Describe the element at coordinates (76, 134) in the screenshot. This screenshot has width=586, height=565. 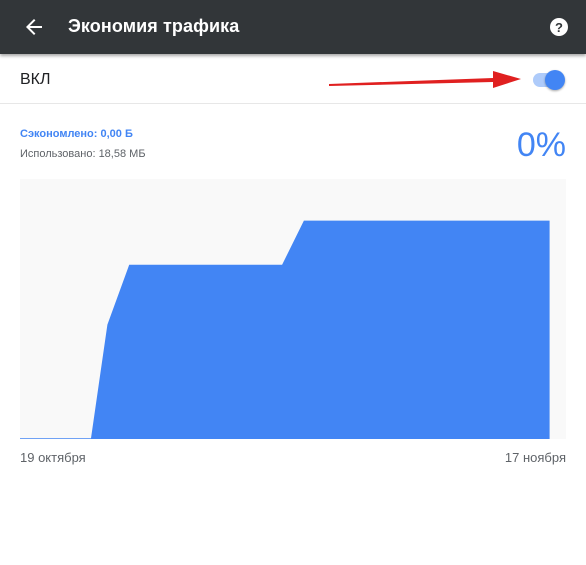
I see `saved-data-text: Сэкономлено: 0,00 Б` at that location.